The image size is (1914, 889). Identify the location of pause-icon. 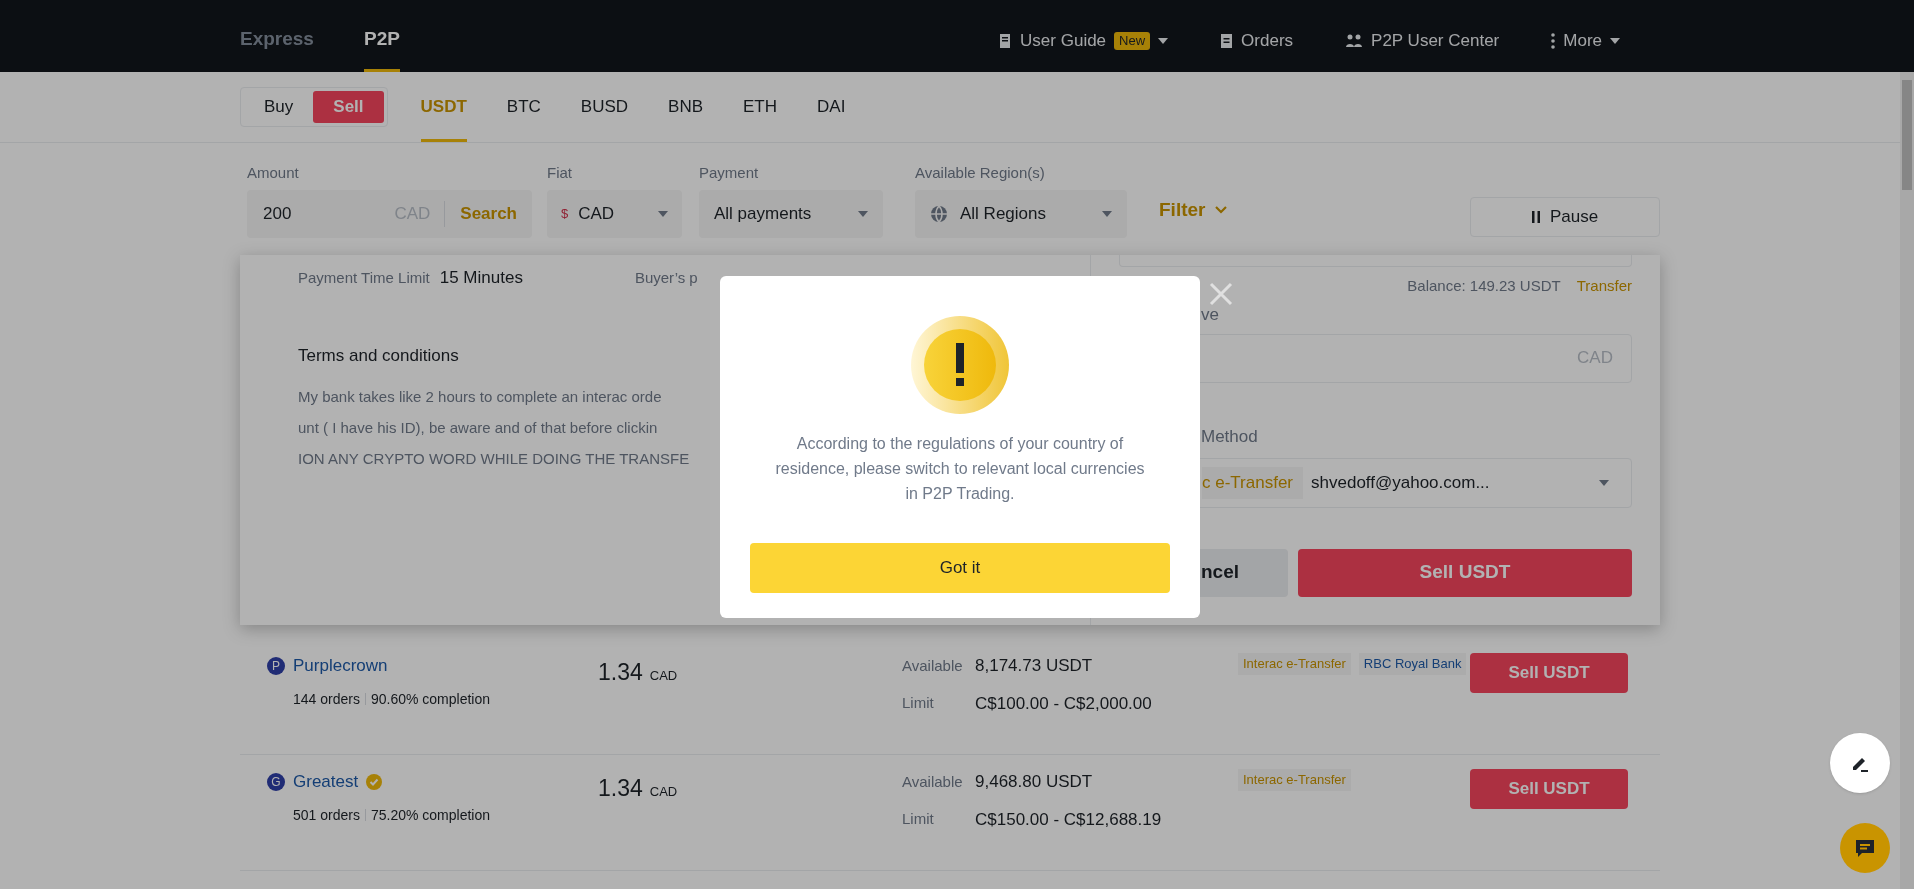
(1535, 217).